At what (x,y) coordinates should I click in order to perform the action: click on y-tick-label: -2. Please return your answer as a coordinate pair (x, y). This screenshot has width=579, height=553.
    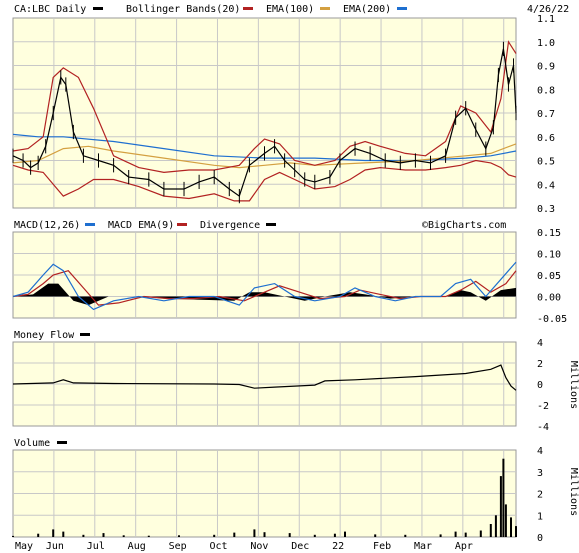
    Looking at the image, I should click on (543, 406).